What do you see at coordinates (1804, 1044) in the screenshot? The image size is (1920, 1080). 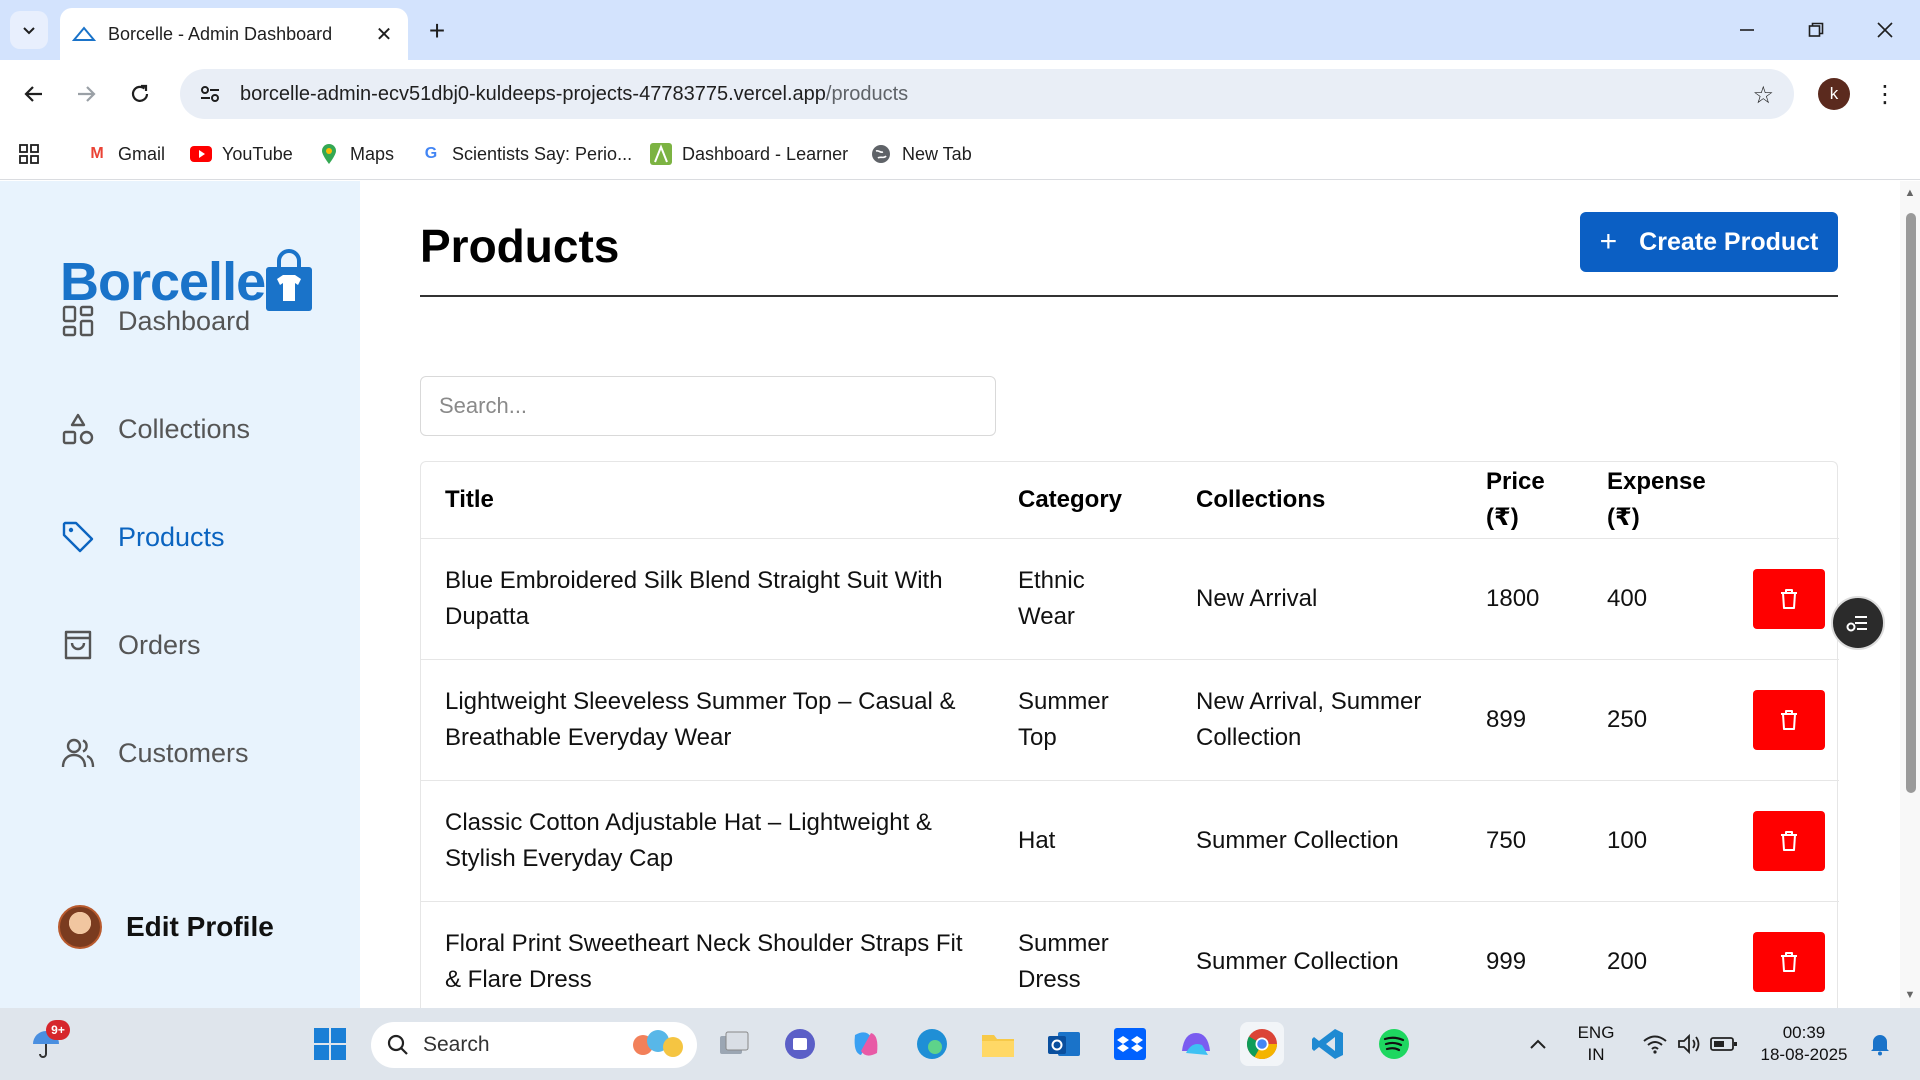 I see `clock: 00:39 18-08-2025` at bounding box center [1804, 1044].